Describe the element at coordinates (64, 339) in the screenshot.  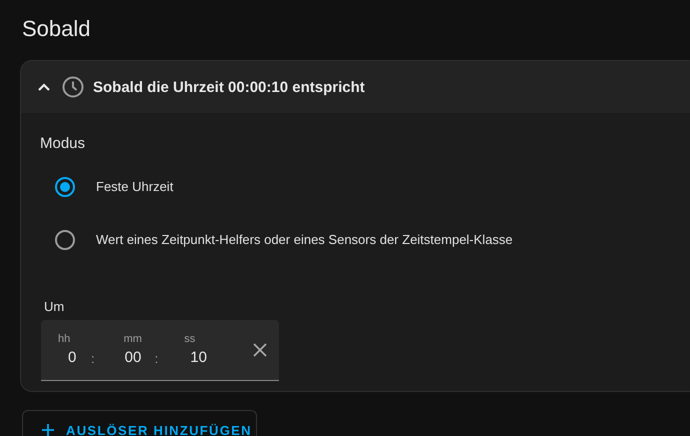
I see `time-unit-label: hh` at that location.